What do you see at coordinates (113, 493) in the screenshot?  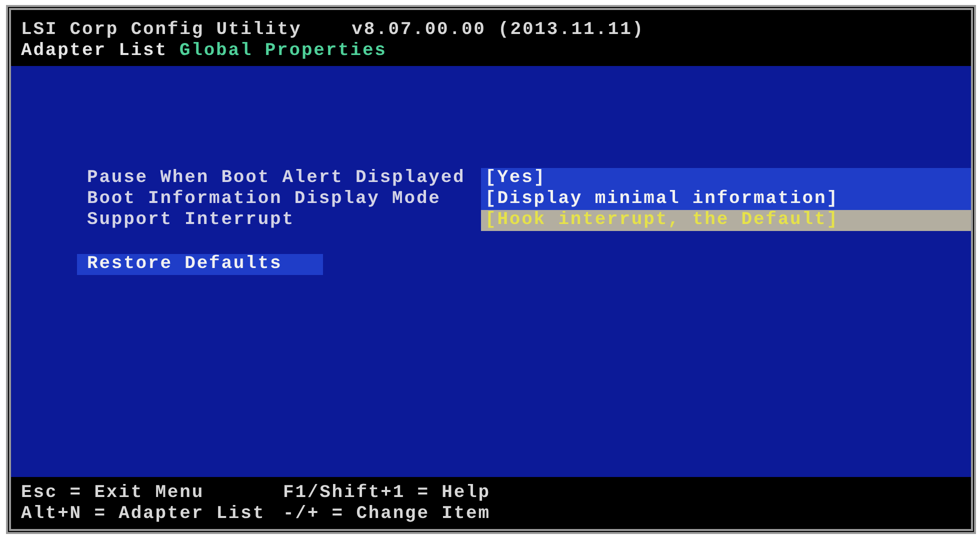 I see `key-hint: Esc = Exit Menu` at bounding box center [113, 493].